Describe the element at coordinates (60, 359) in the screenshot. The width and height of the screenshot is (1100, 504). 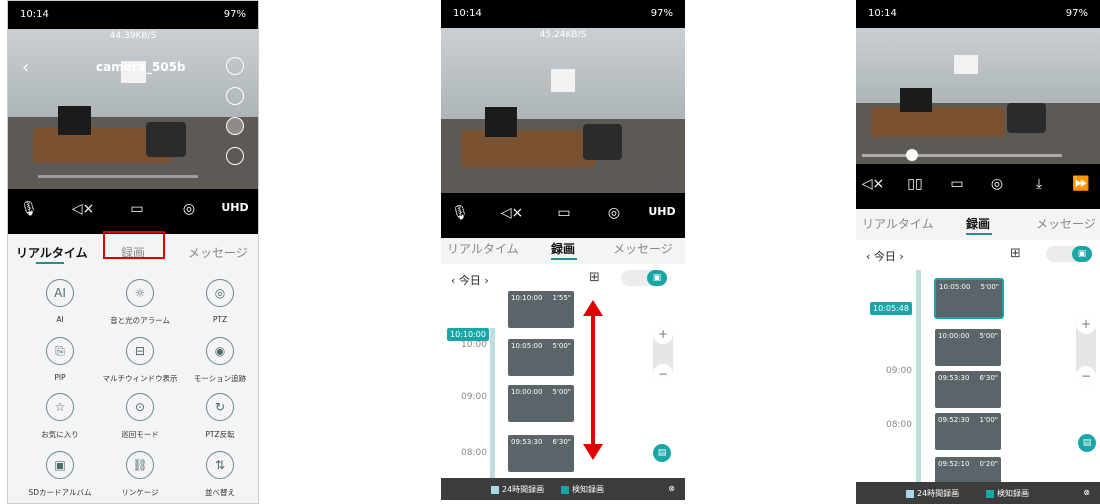
I see `feature-item: ⎘ PIP` at that location.